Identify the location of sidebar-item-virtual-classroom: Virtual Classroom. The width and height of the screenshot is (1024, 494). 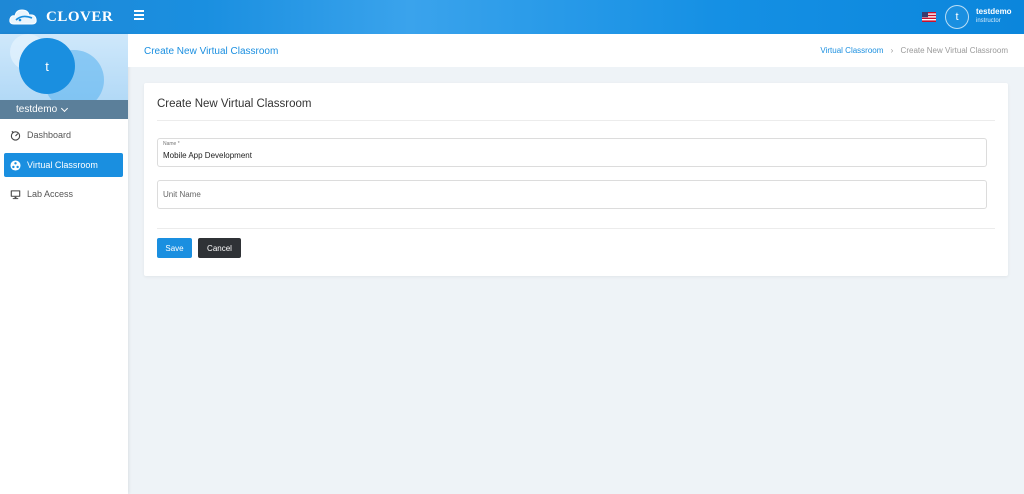
(63, 165).